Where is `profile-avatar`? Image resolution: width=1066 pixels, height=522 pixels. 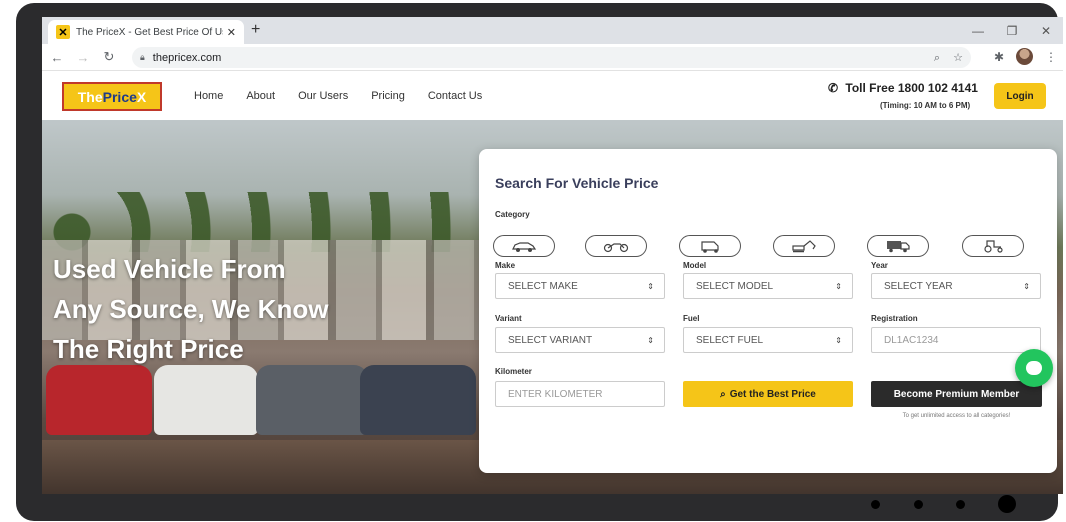
profile-avatar is located at coordinates (1024, 56).